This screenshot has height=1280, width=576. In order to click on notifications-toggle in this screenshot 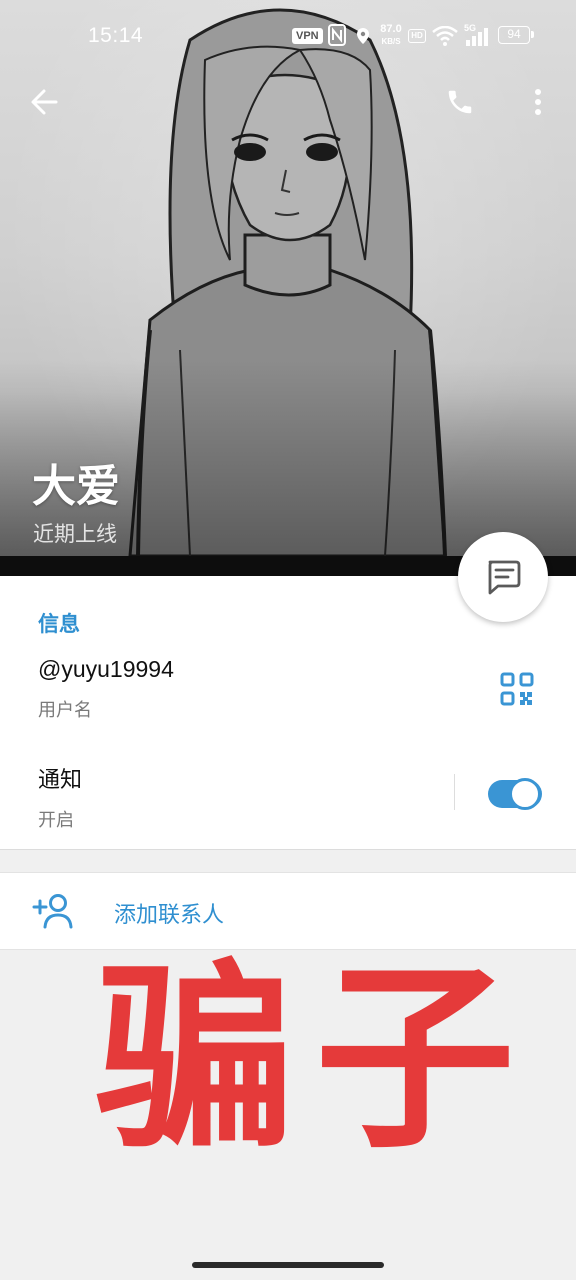, I will do `click(515, 794)`.